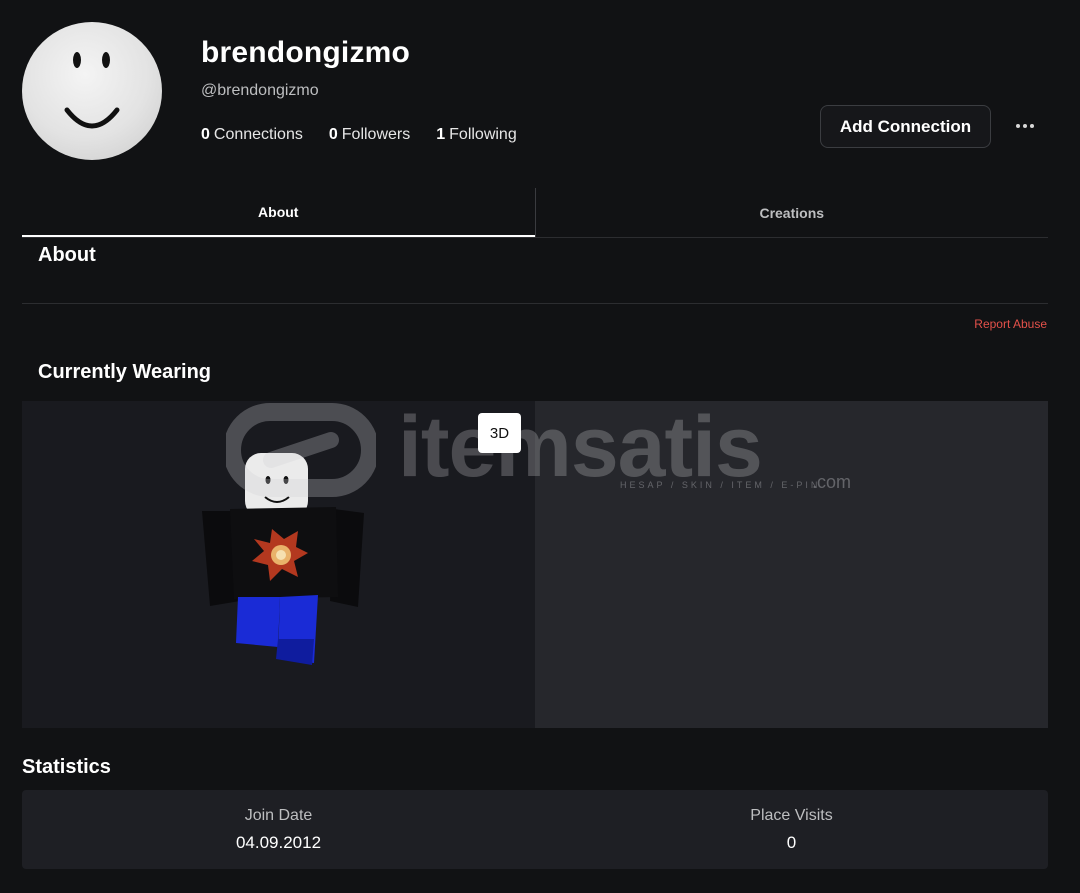  What do you see at coordinates (499, 433) in the screenshot?
I see `toggle-3d-button: 3D` at bounding box center [499, 433].